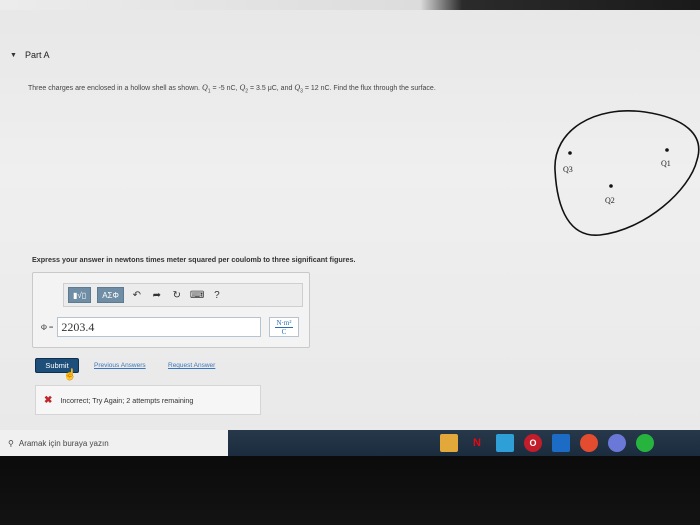  I want to click on undo-icon: ↶, so click(137, 295).